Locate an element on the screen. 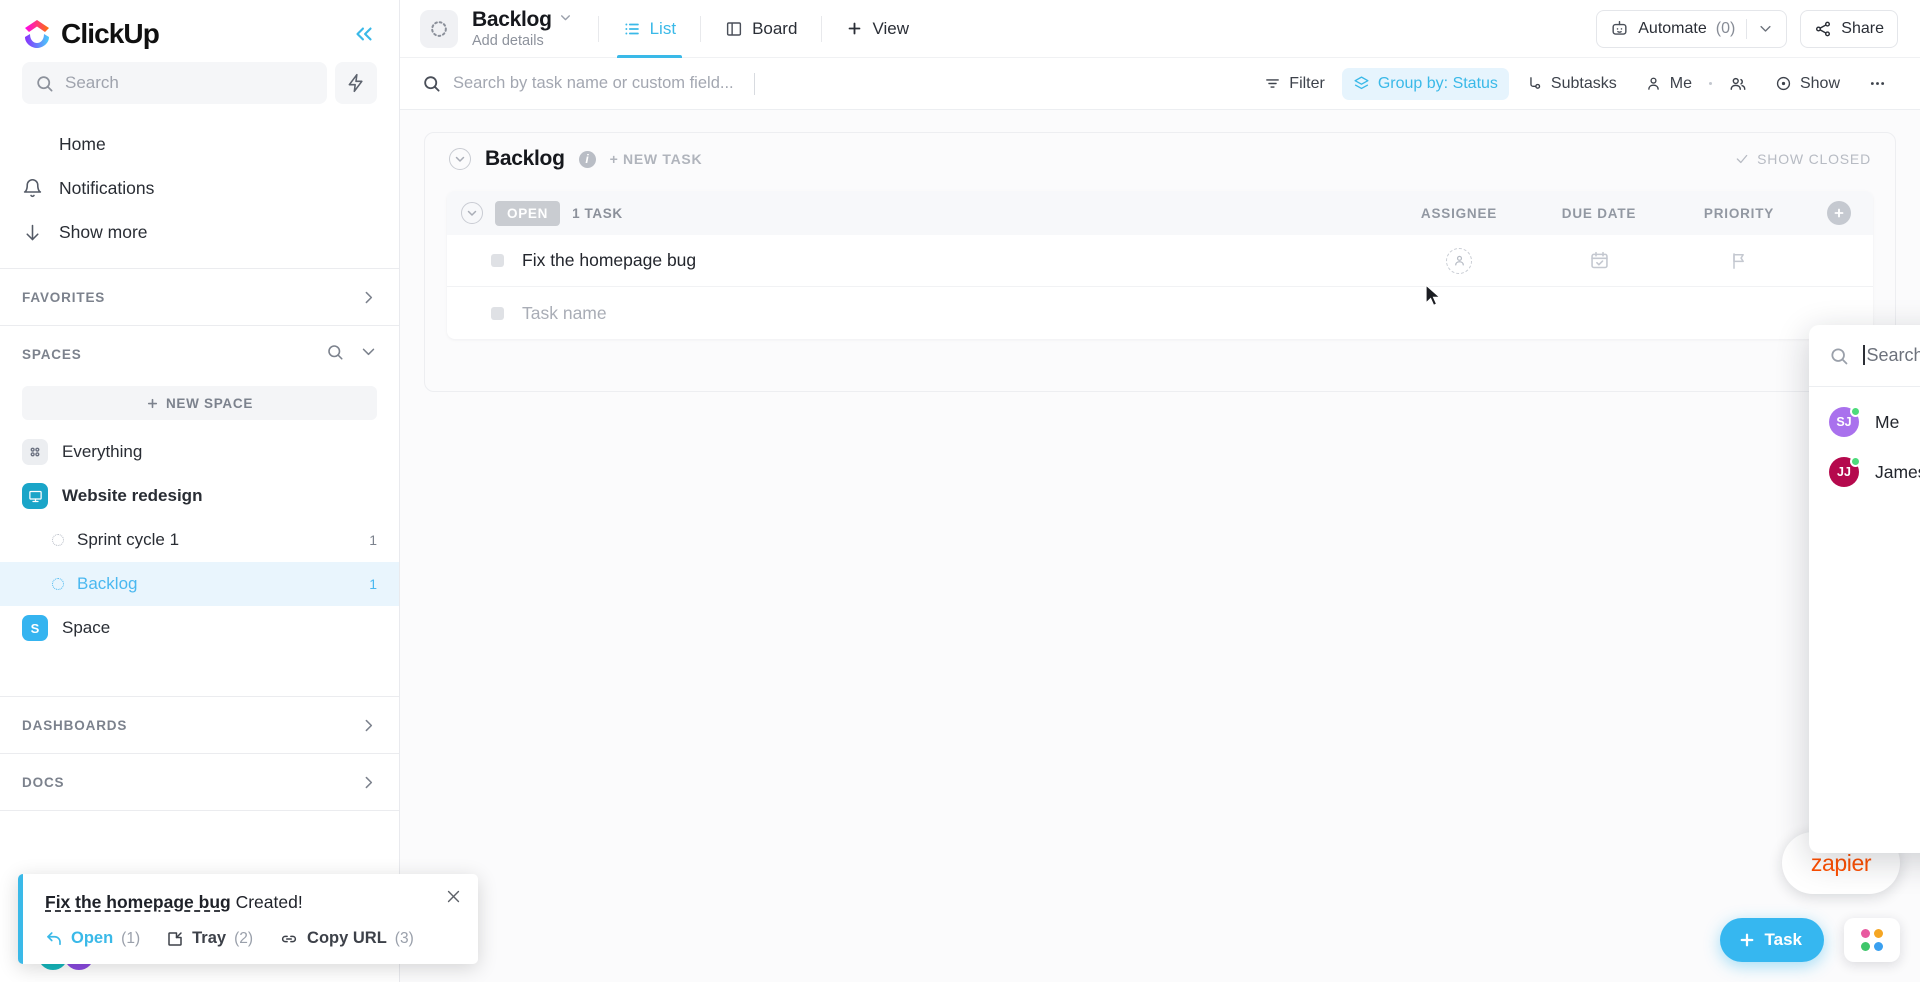  table-row: Fix the homepage bug is located at coordinates (1160, 261).